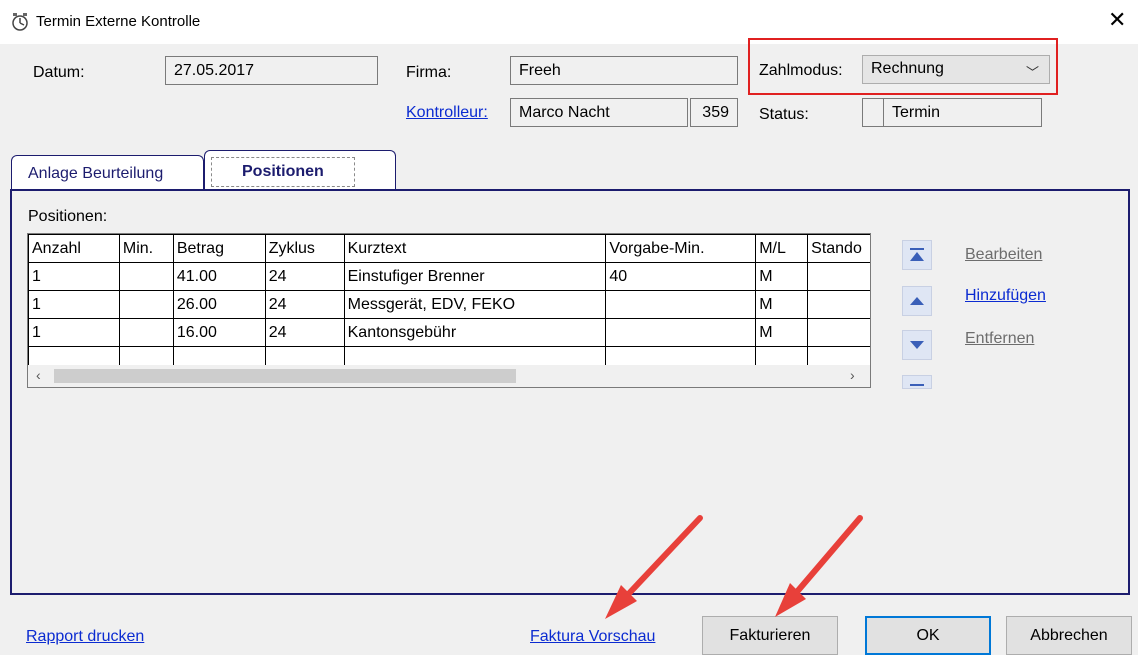 This screenshot has width=1138, height=655. What do you see at coordinates (907, 68) in the screenshot?
I see `zahlmodus-value: Rechnung` at bounding box center [907, 68].